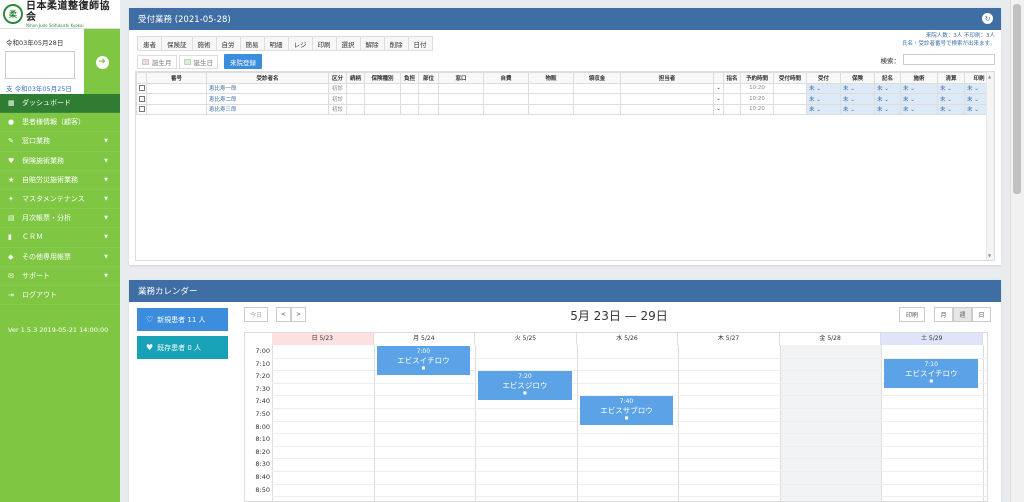 The width and height of the screenshot is (1024, 502). What do you see at coordinates (182, 347) in the screenshot?
I see `existing-patient-button: ♥ 既存患者 0 人` at bounding box center [182, 347].